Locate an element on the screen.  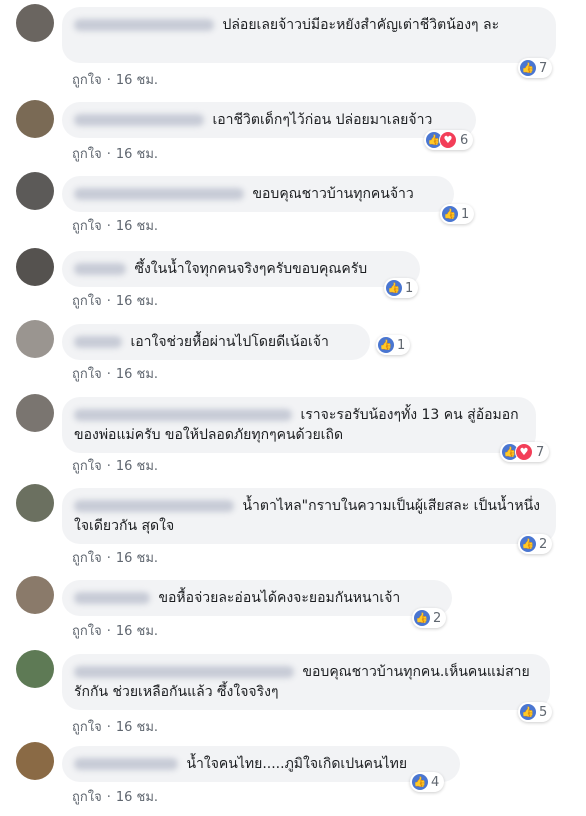
comment-text: เอาใจช่วยหื้อผ่านไปโดยดีเน้อเจ้า is located at coordinates (229, 342).